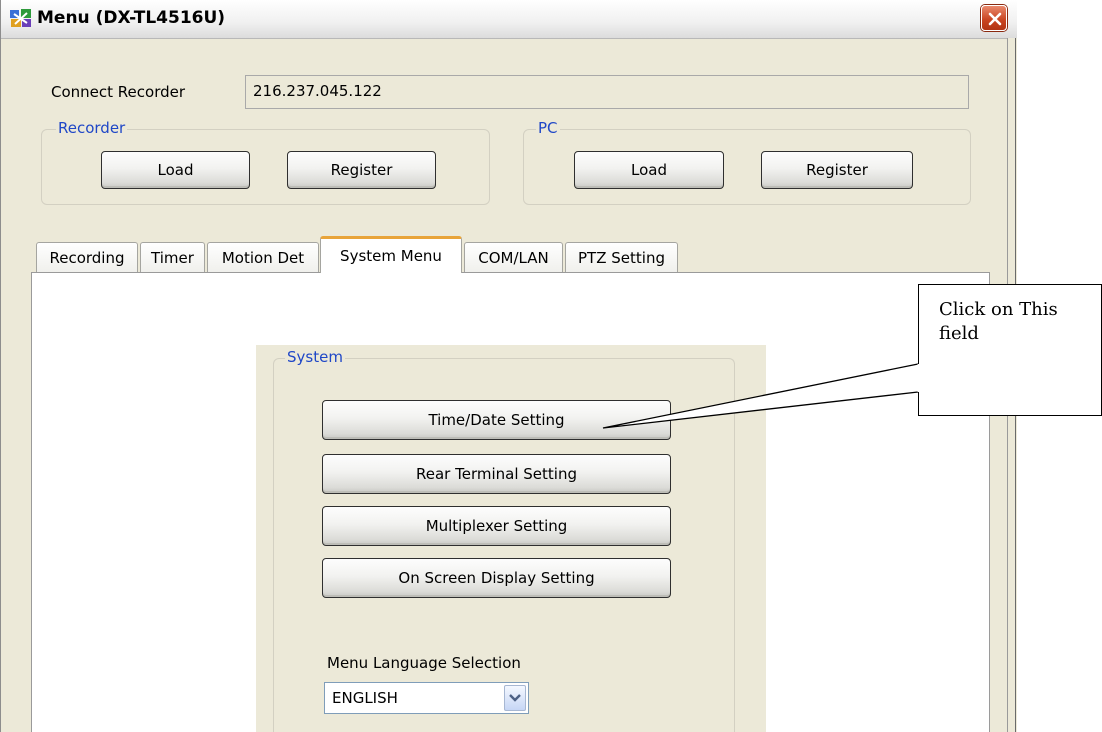 The height and width of the screenshot is (732, 1102). I want to click on menu-language-select: ENGLISH, so click(426, 698).